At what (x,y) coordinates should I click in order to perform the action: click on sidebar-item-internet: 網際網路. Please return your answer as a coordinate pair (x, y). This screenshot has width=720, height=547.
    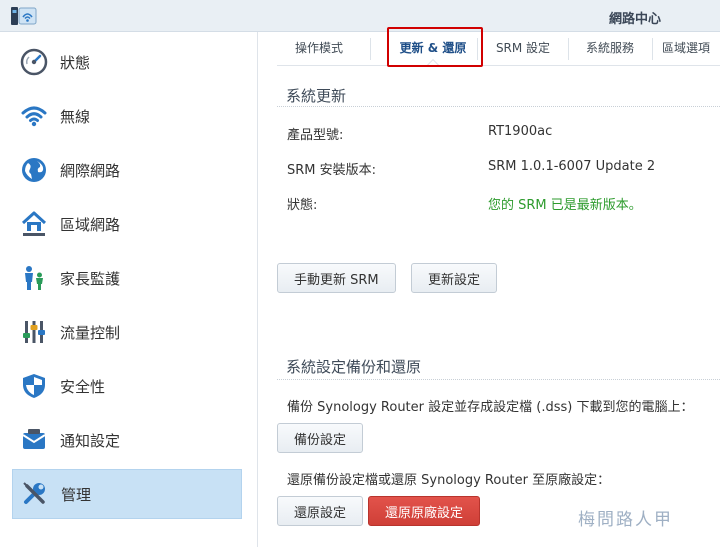
    Looking at the image, I should click on (127, 170).